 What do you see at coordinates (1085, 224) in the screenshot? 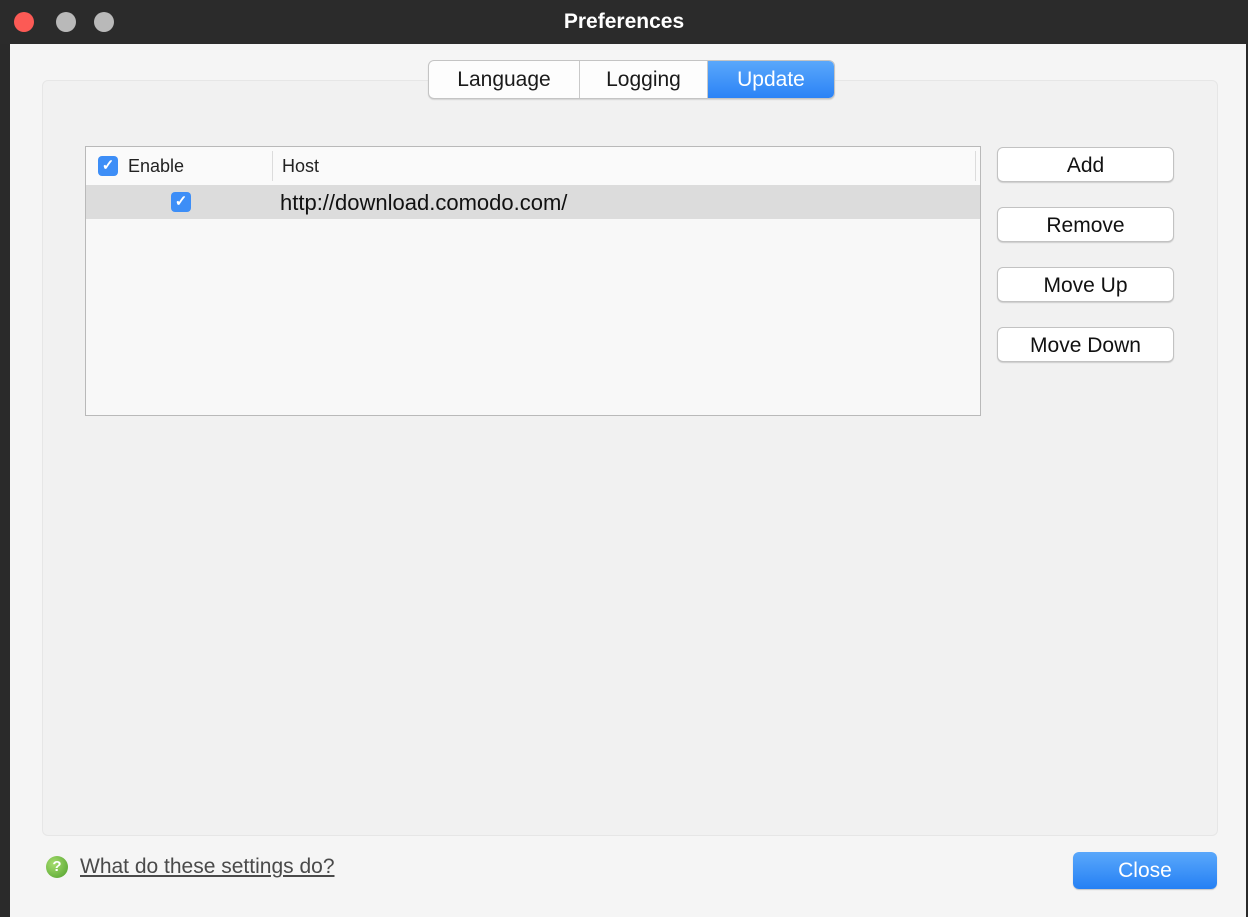
I see `remove-button: Remove` at bounding box center [1085, 224].